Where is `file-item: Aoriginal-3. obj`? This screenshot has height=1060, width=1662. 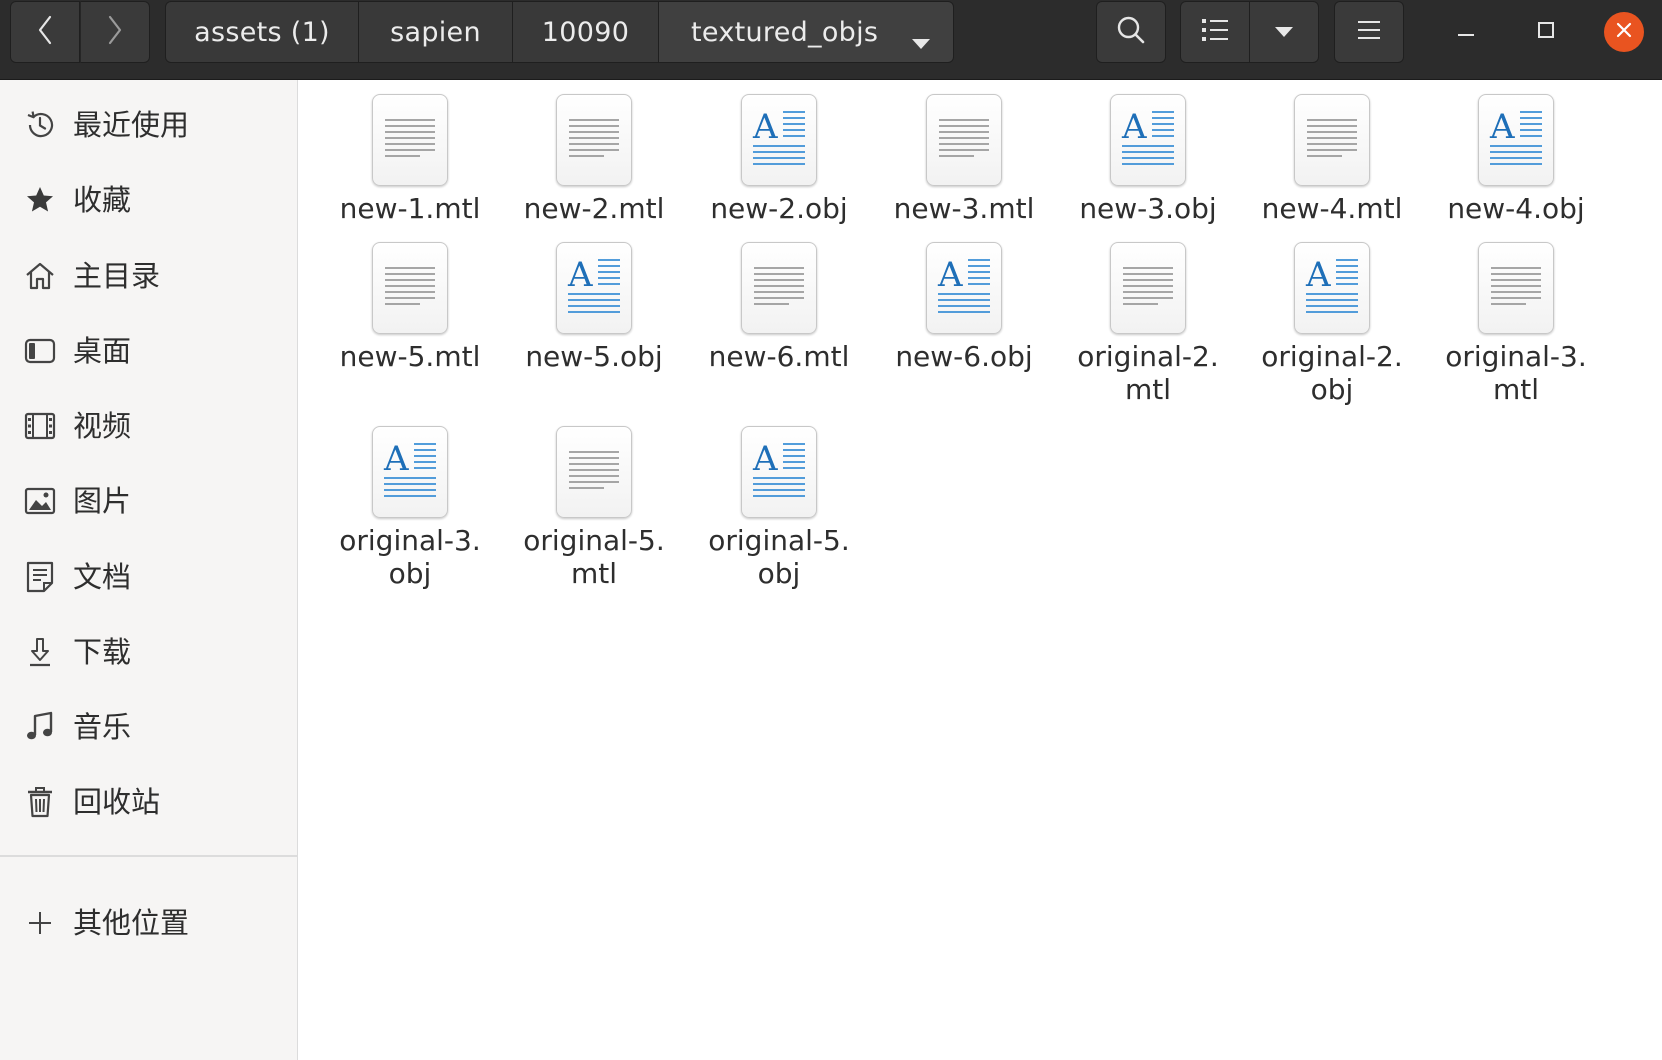 file-item: Aoriginal-3. obj is located at coordinates (410, 508).